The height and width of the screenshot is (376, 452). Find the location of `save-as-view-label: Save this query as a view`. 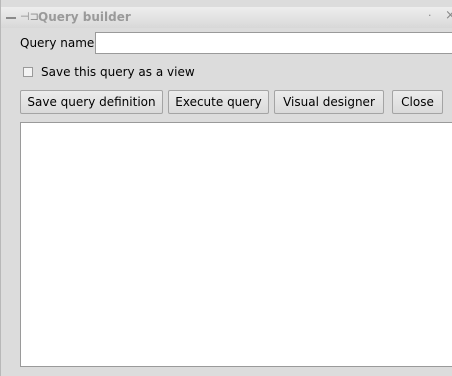

save-as-view-label: Save this query as a view is located at coordinates (118, 72).